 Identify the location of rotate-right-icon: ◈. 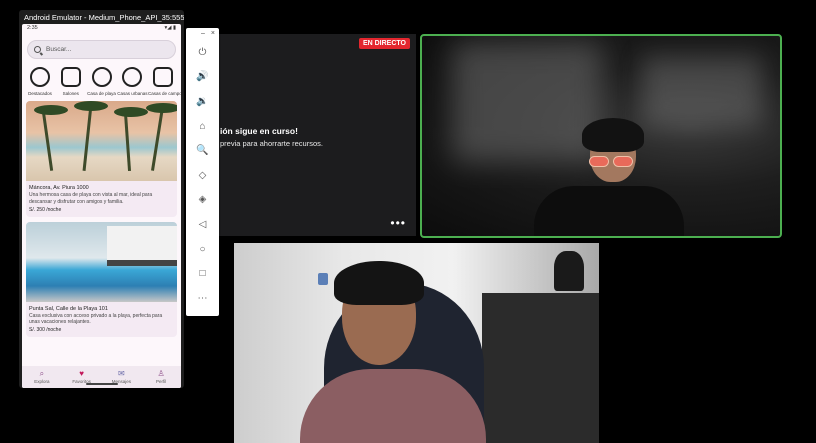
(202, 200).